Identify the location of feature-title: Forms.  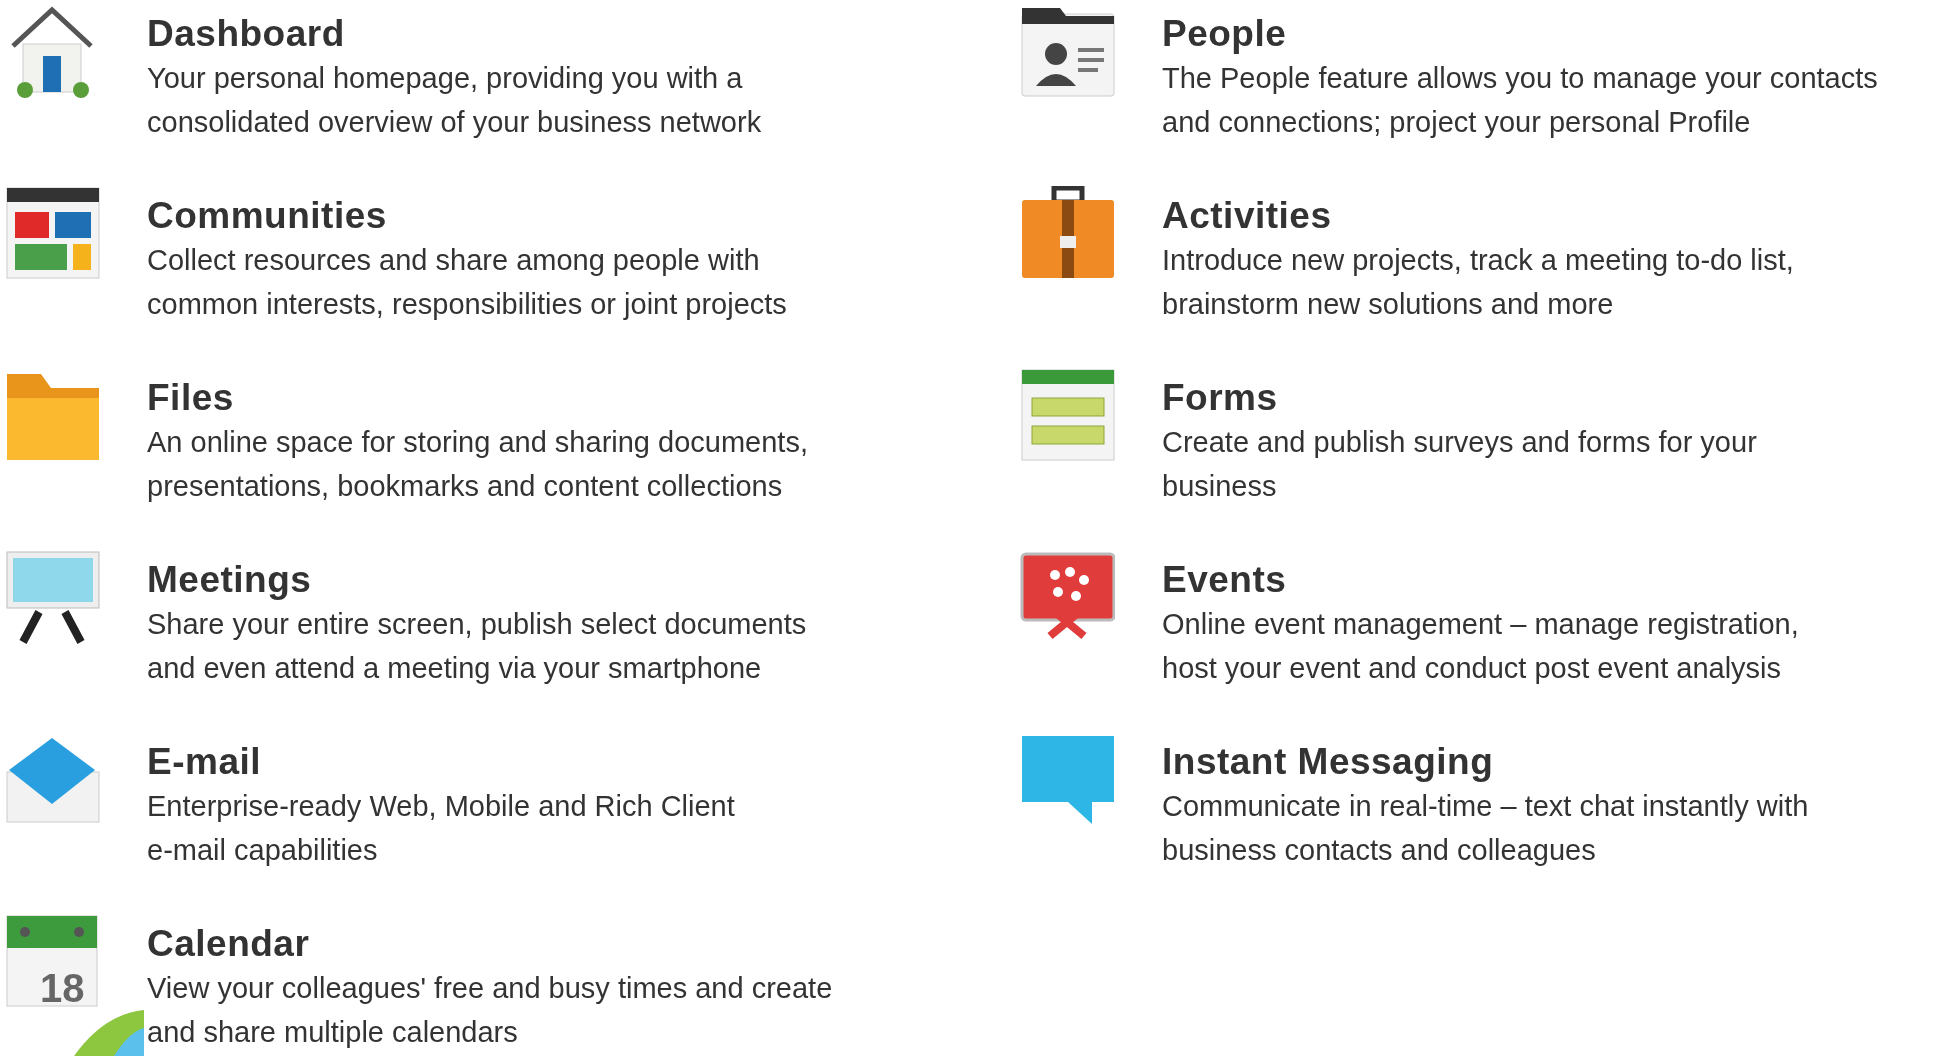
(1220, 398).